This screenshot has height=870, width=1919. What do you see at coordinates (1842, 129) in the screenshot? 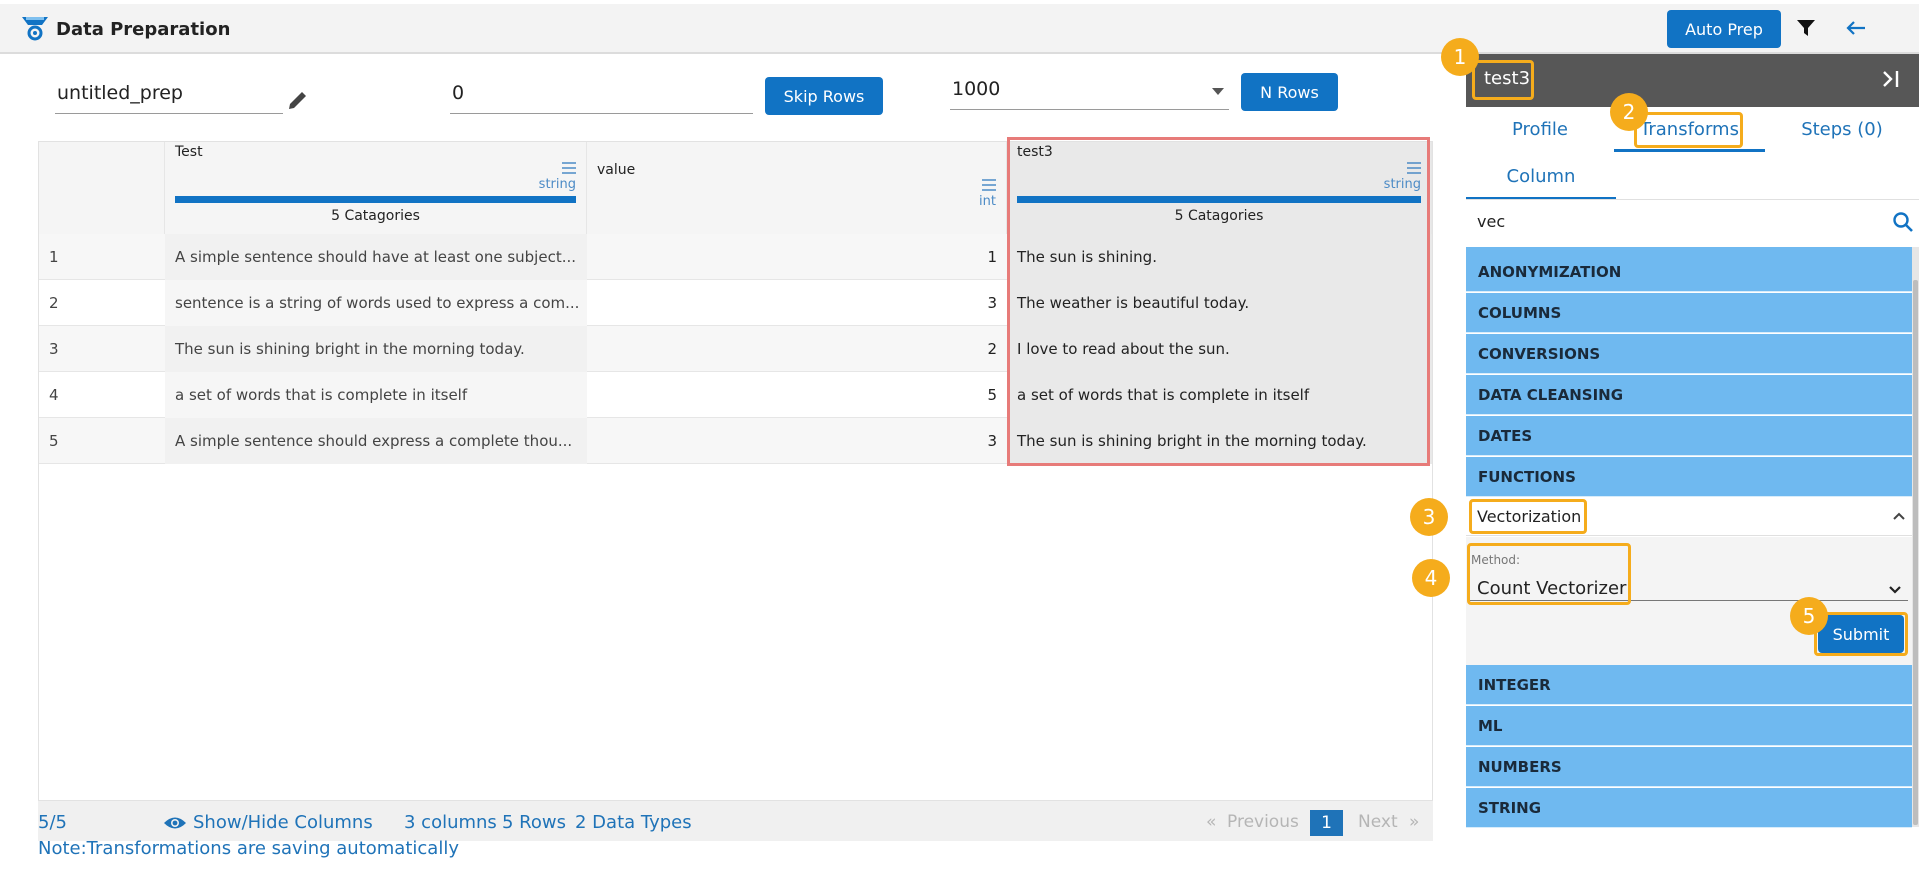
I see `tab-steps: Steps (0)` at bounding box center [1842, 129].